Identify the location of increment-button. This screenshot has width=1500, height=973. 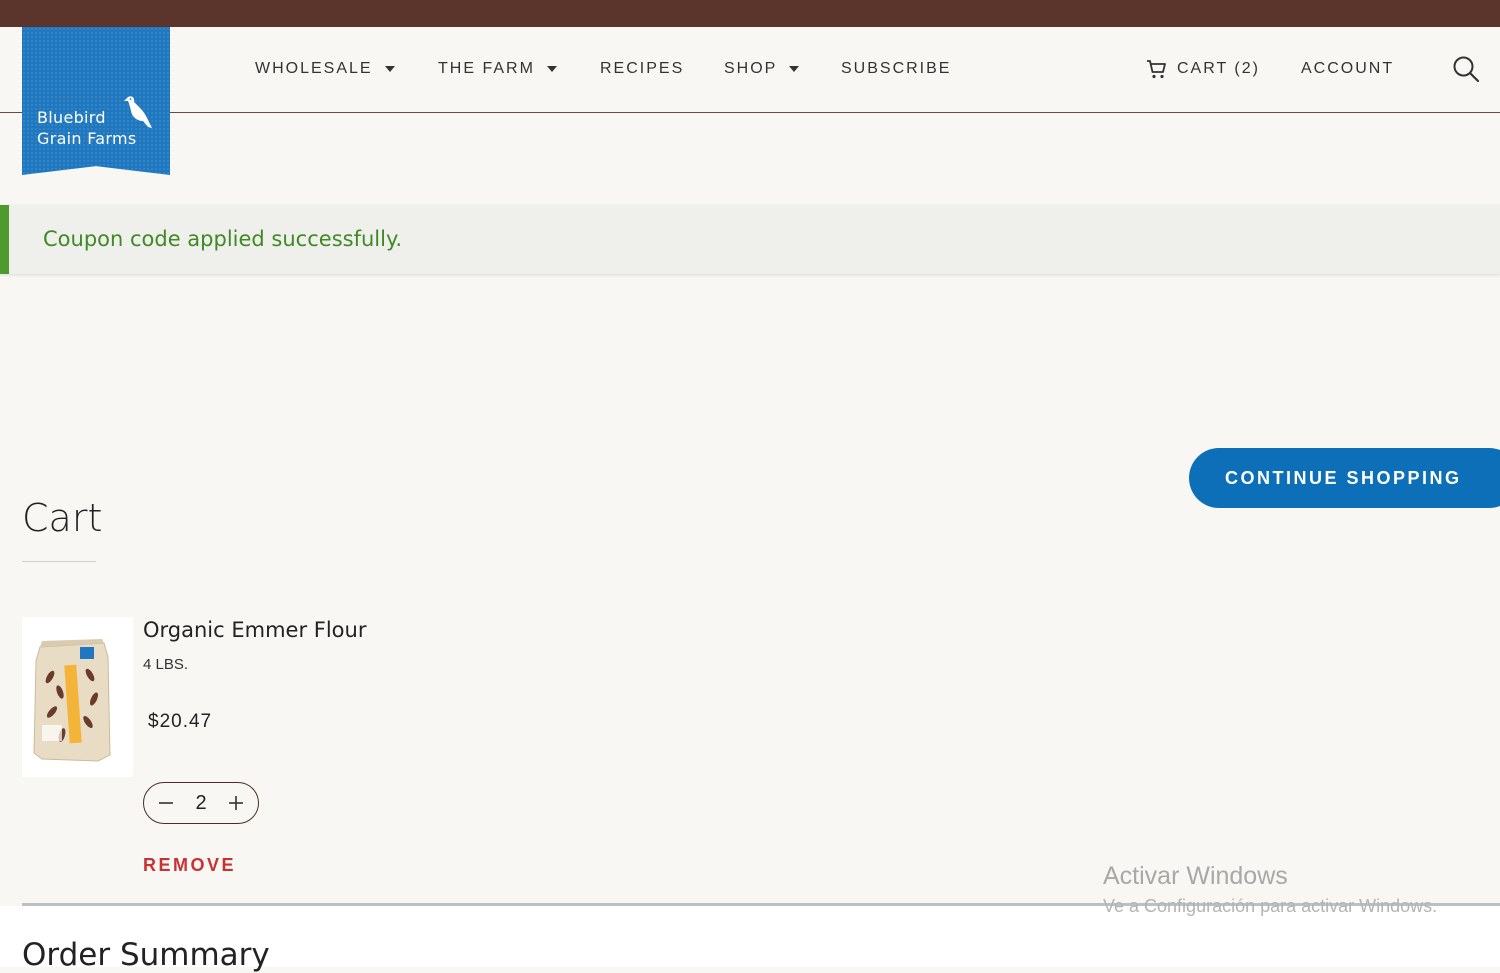
(236, 803).